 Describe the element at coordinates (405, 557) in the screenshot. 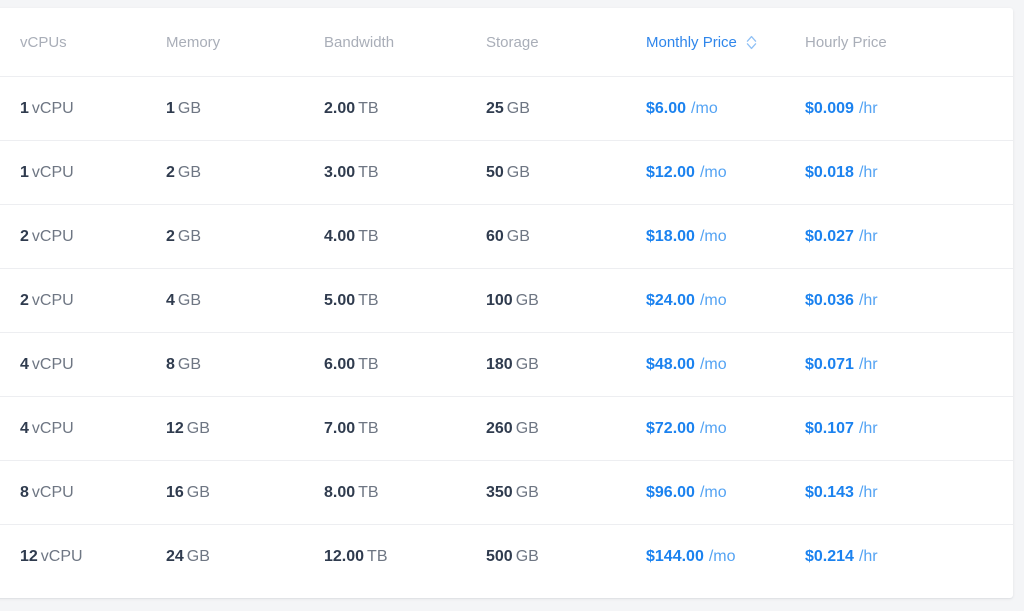

I see `cell-content: 12.00 TB` at that location.